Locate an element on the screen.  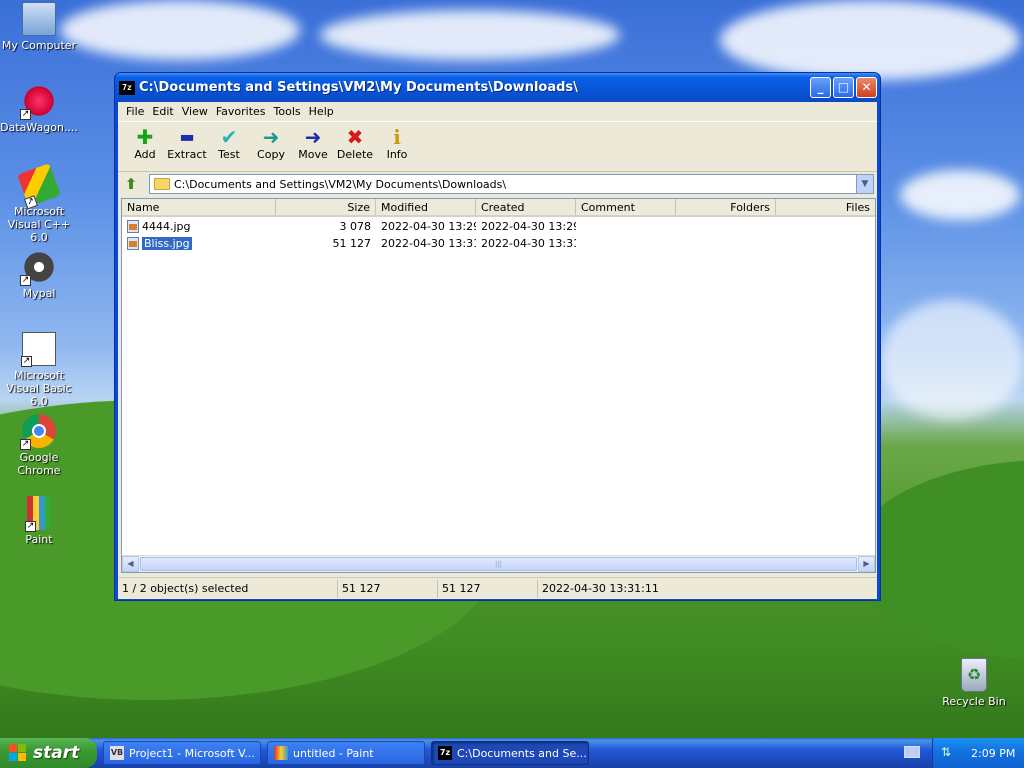
desktop-icon-visual-cpp: ↗ Microsoft Visual C++ 6.0 is located at coordinates (39, 203).